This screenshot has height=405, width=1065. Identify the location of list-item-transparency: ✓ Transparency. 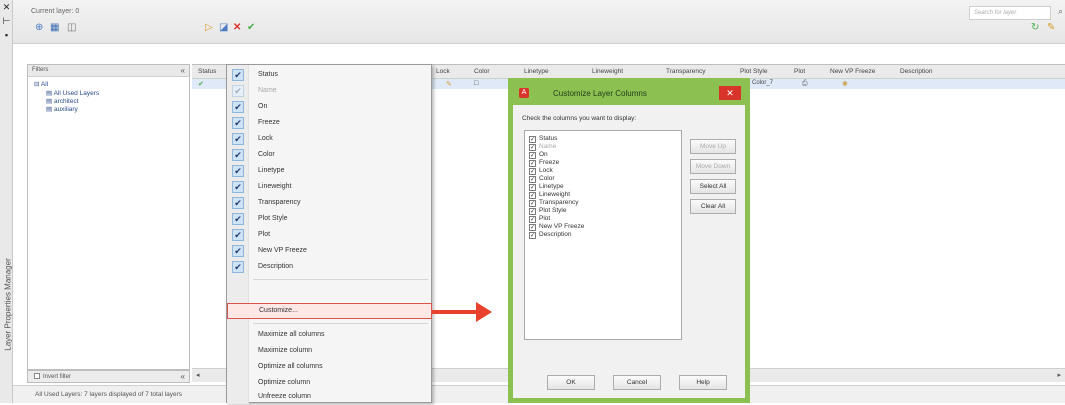
(554, 203).